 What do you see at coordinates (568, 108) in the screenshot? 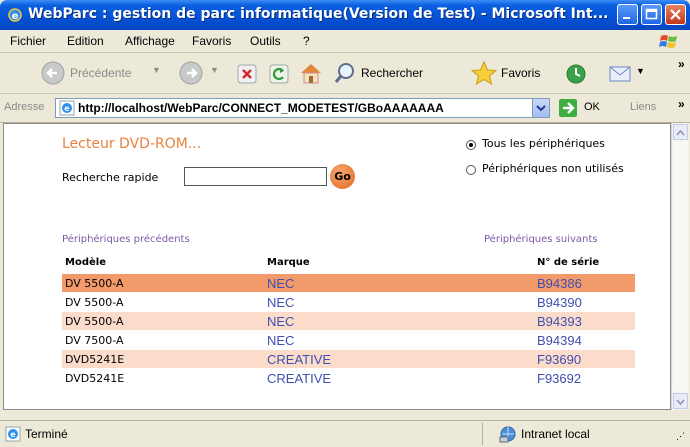
I see `go-arrow-icon` at bounding box center [568, 108].